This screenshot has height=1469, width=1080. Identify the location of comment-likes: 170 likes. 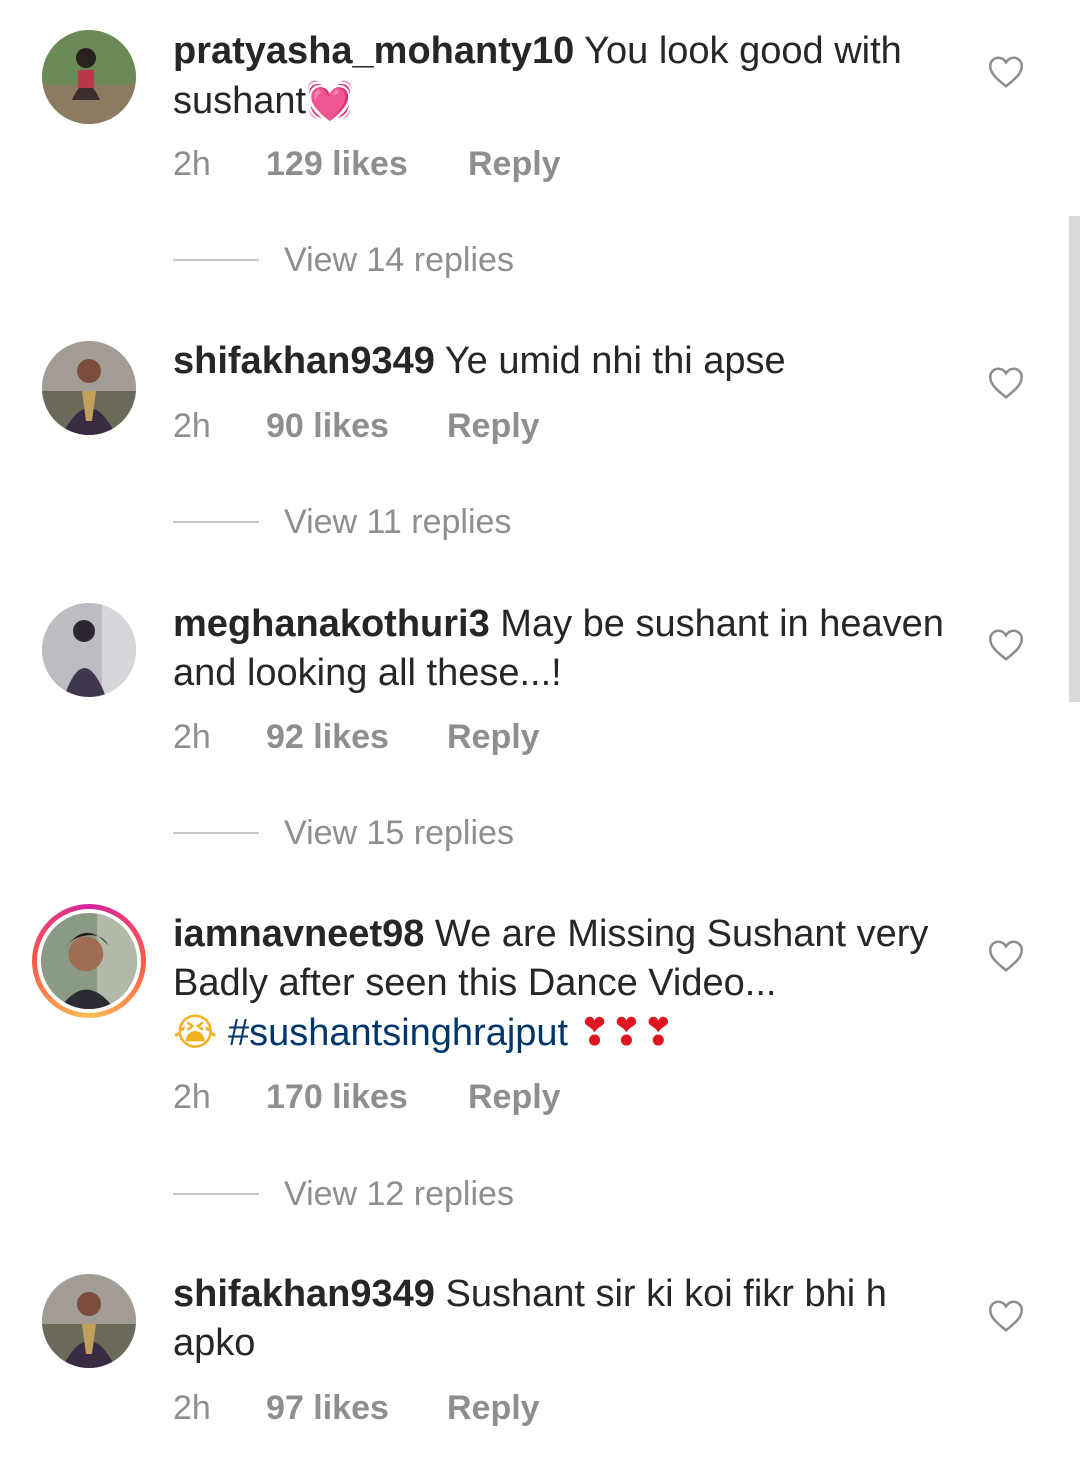
(337, 1097).